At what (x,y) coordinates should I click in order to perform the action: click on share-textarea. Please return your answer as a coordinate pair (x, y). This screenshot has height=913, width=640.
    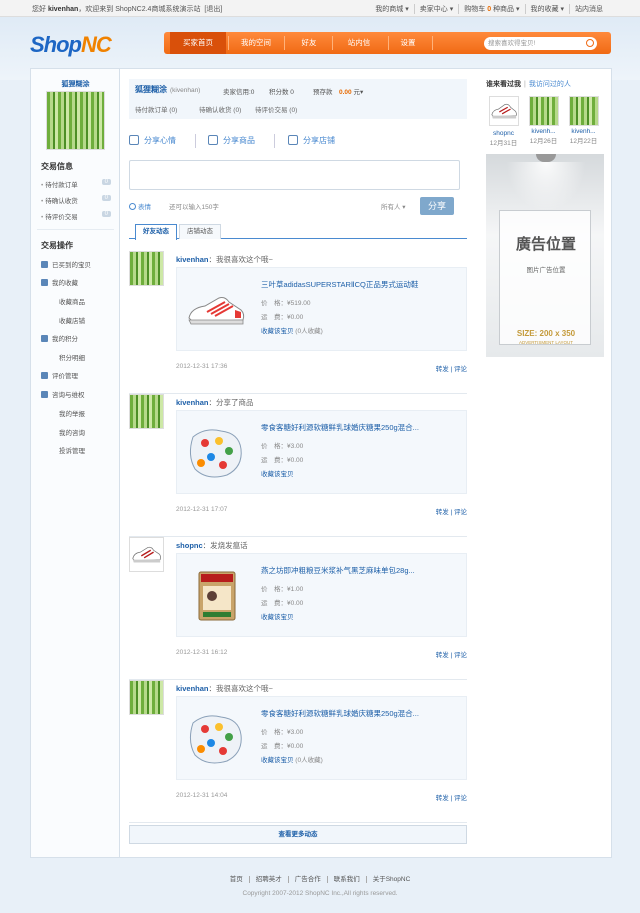
    Looking at the image, I should click on (294, 175).